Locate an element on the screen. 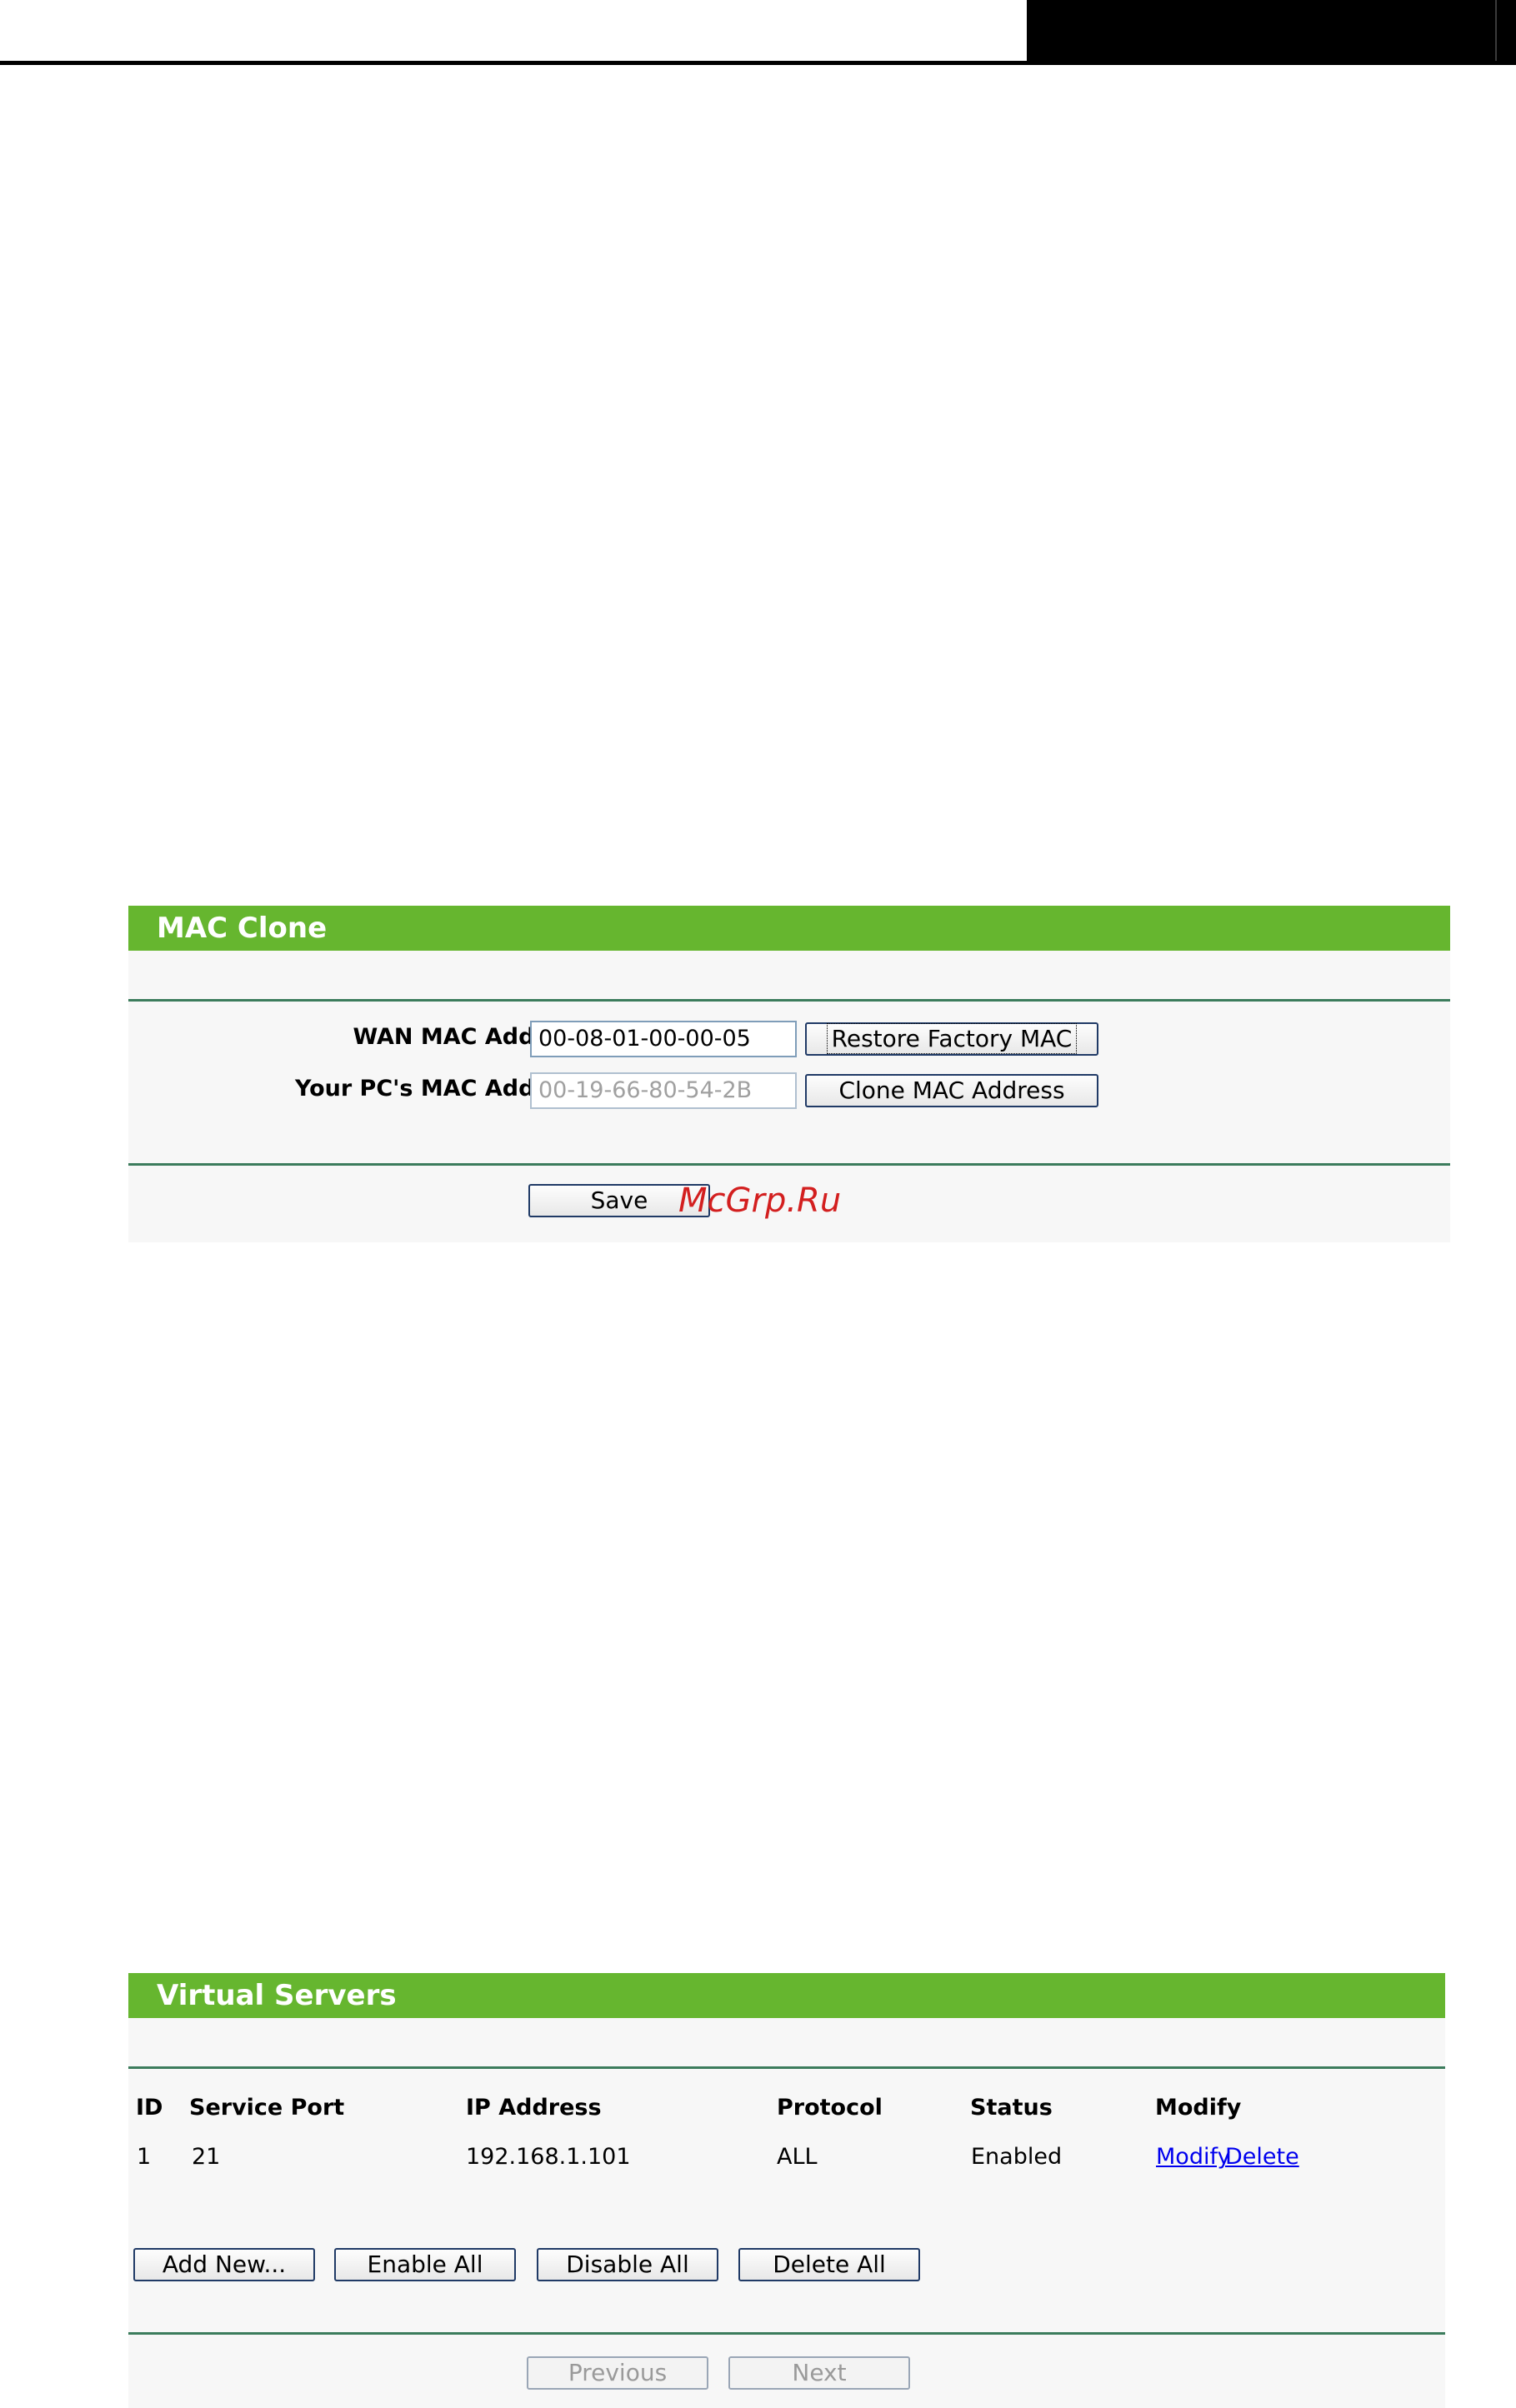 The image size is (1516, 2408). column-header-protocol: Protocol is located at coordinates (830, 2108).